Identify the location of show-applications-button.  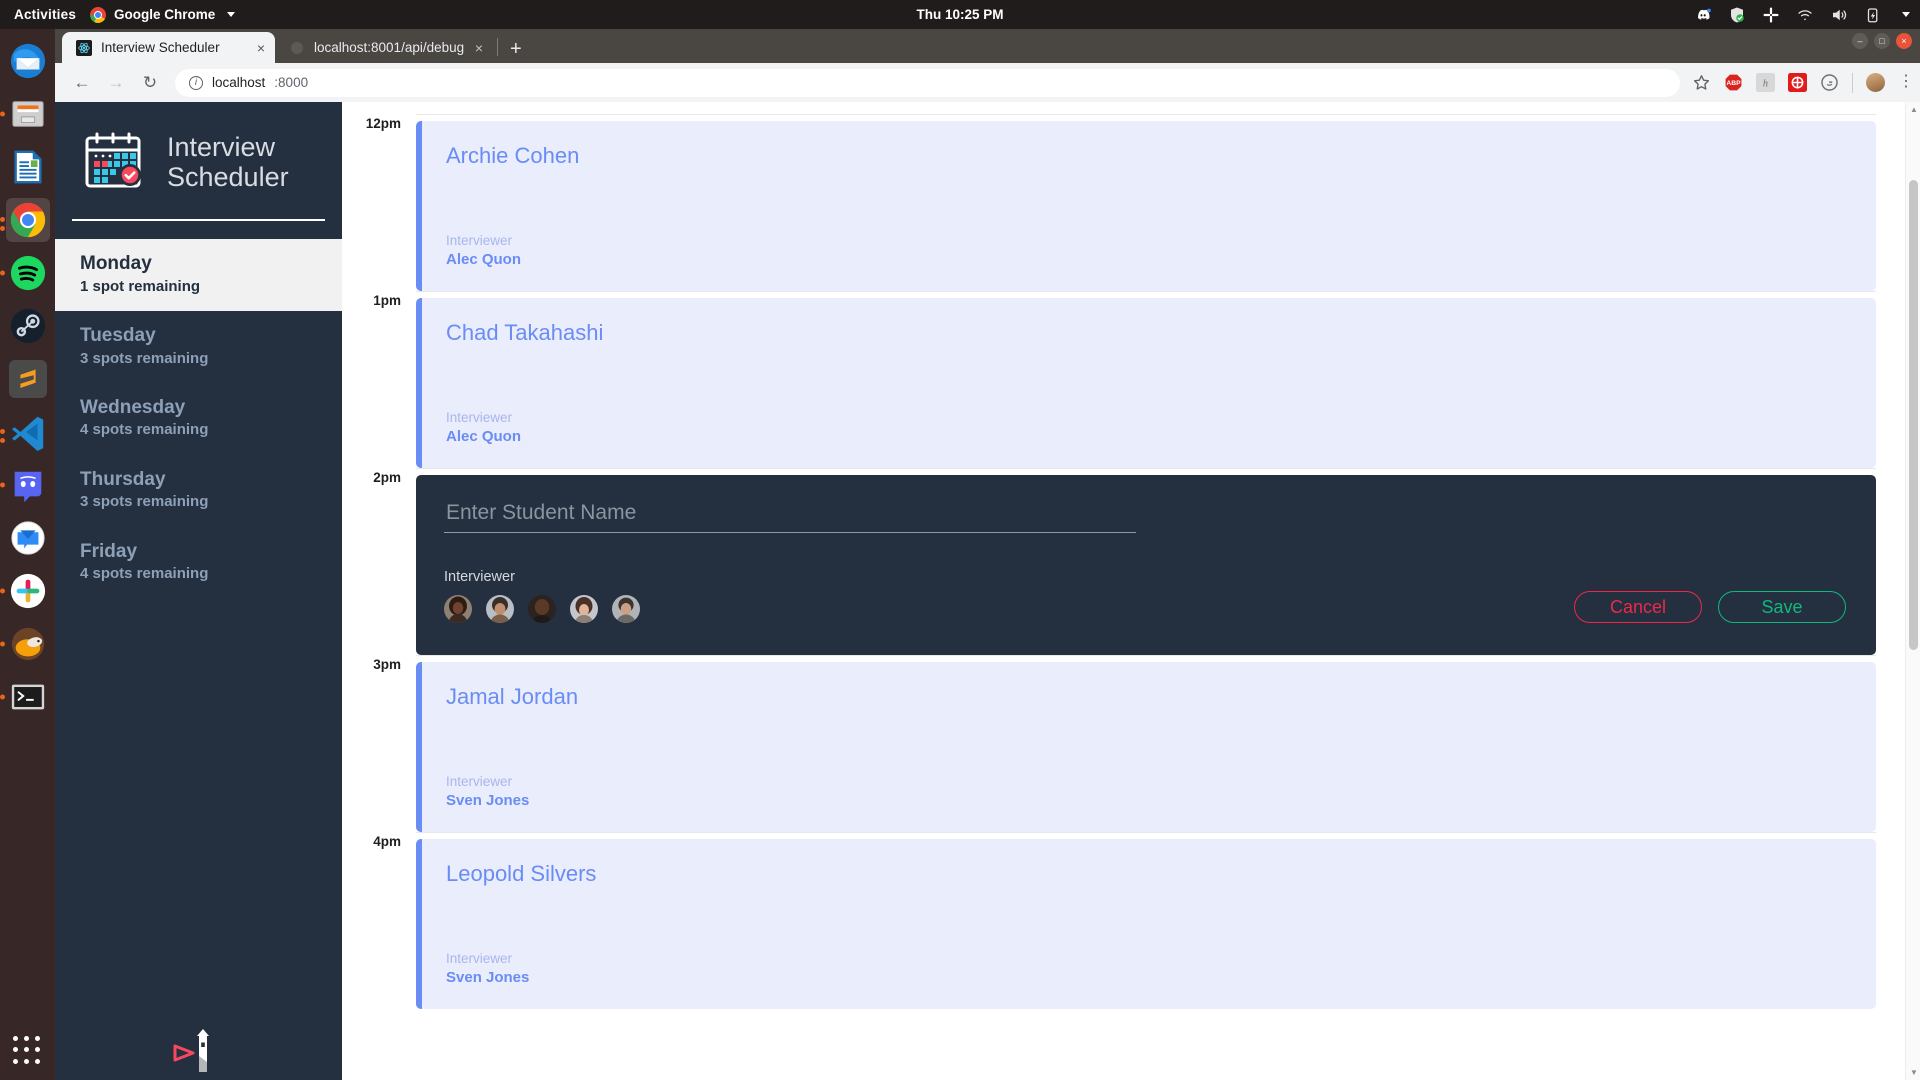
(27, 1051).